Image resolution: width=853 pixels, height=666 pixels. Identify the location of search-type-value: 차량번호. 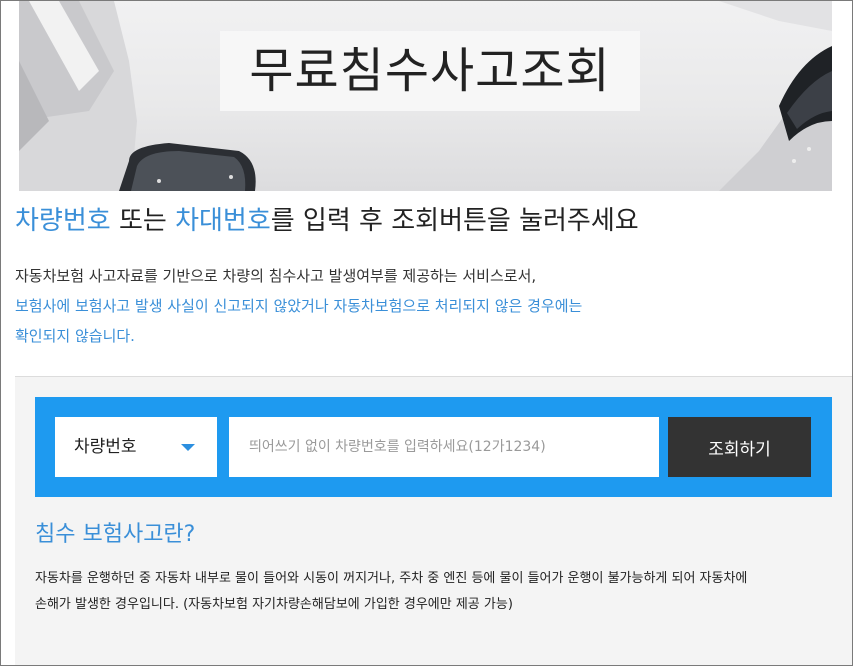
(105, 447).